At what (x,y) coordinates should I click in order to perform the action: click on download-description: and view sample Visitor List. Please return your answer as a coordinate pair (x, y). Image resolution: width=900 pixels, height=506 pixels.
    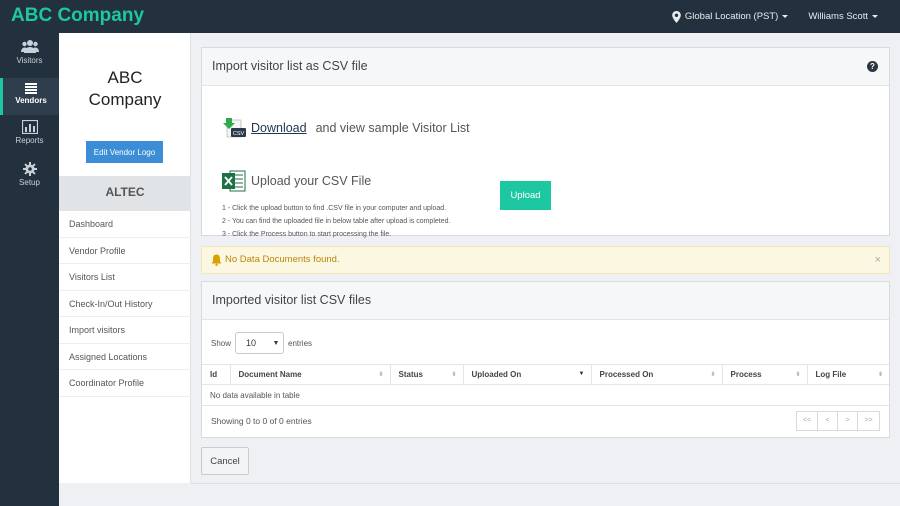
    Looking at the image, I should click on (392, 128).